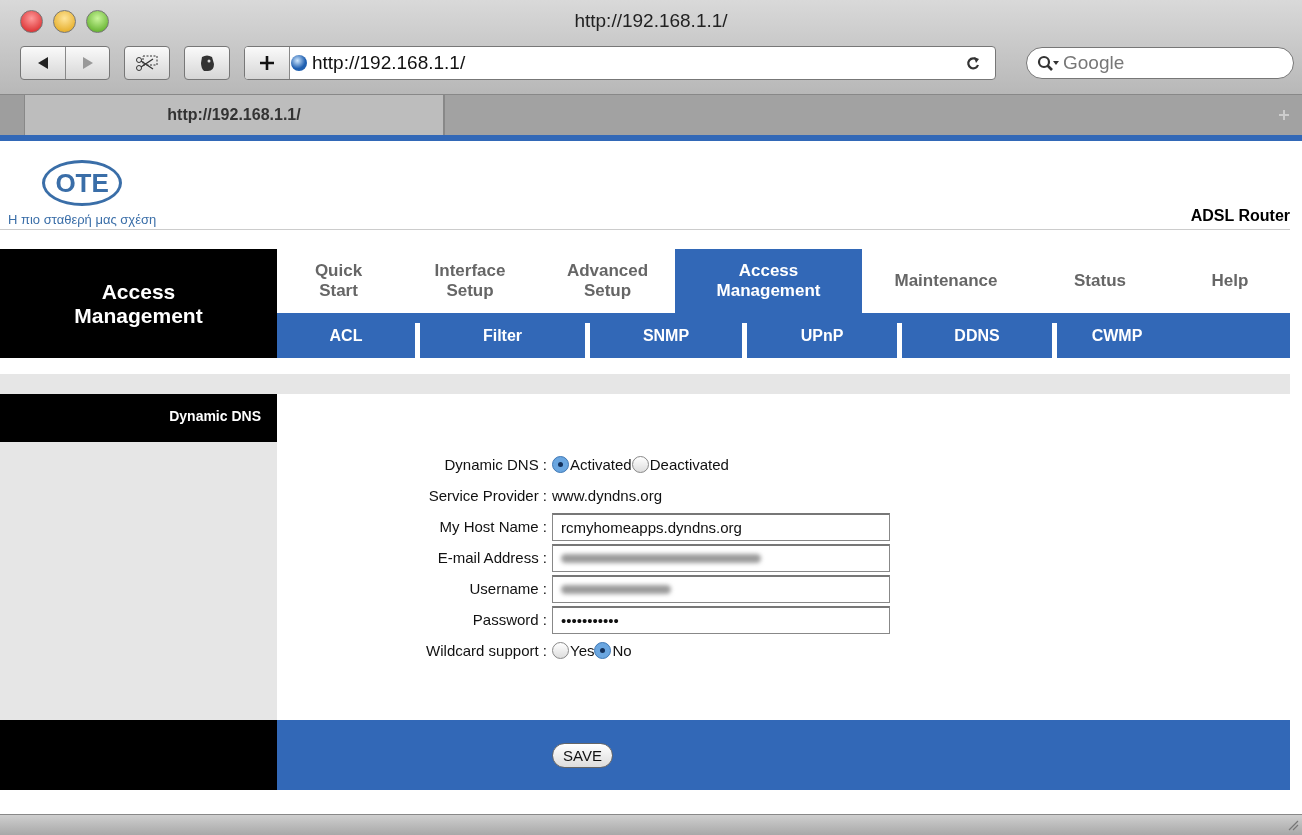 The image size is (1302, 835). I want to click on subnav-link: Filter, so click(505, 340).